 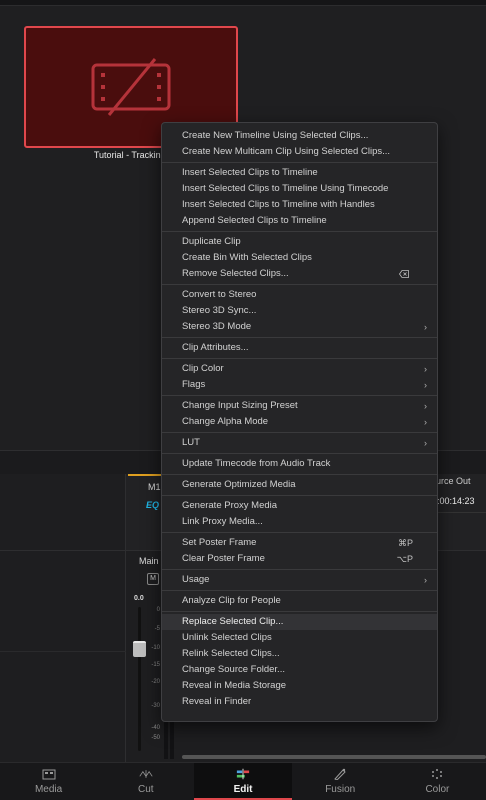 I want to click on color-page-icon, so click(x=437, y=774).